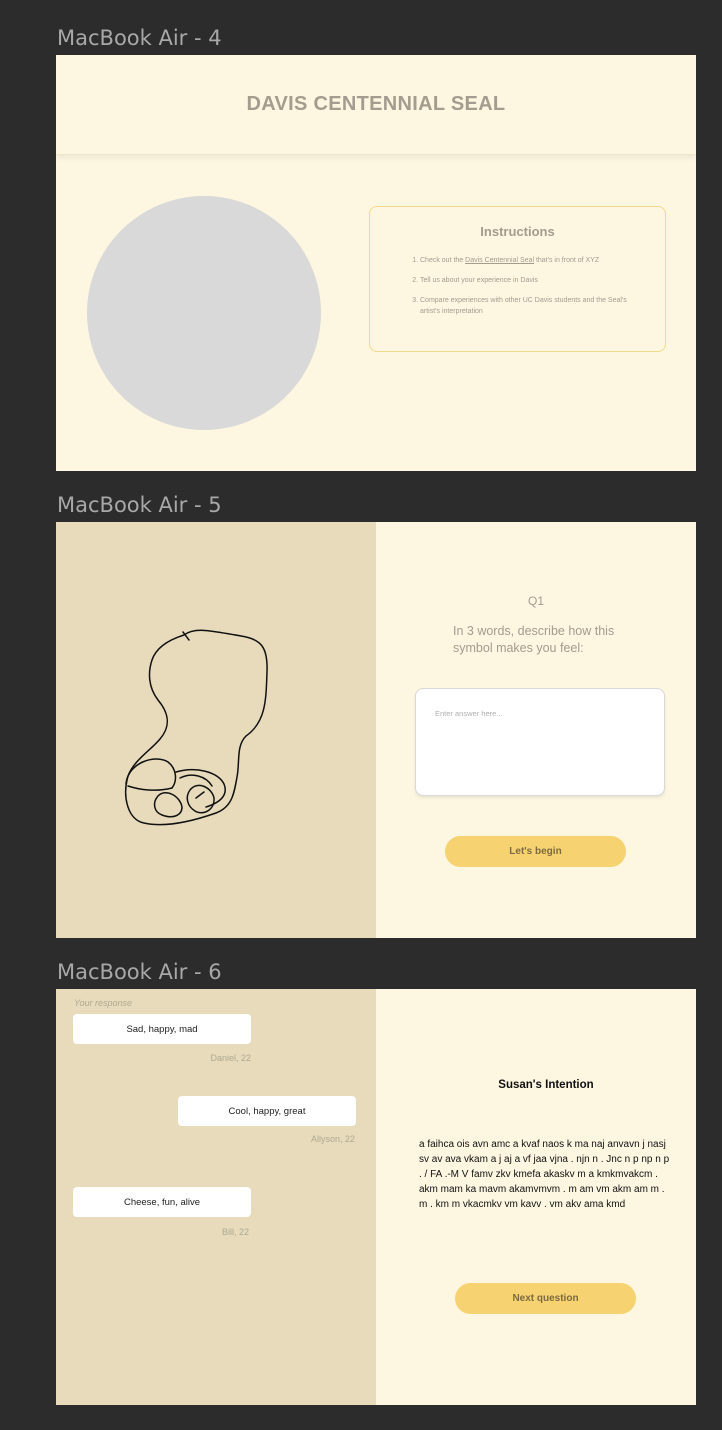  I want to click on instruction-text: that's in front of XYZ, so click(567, 260).